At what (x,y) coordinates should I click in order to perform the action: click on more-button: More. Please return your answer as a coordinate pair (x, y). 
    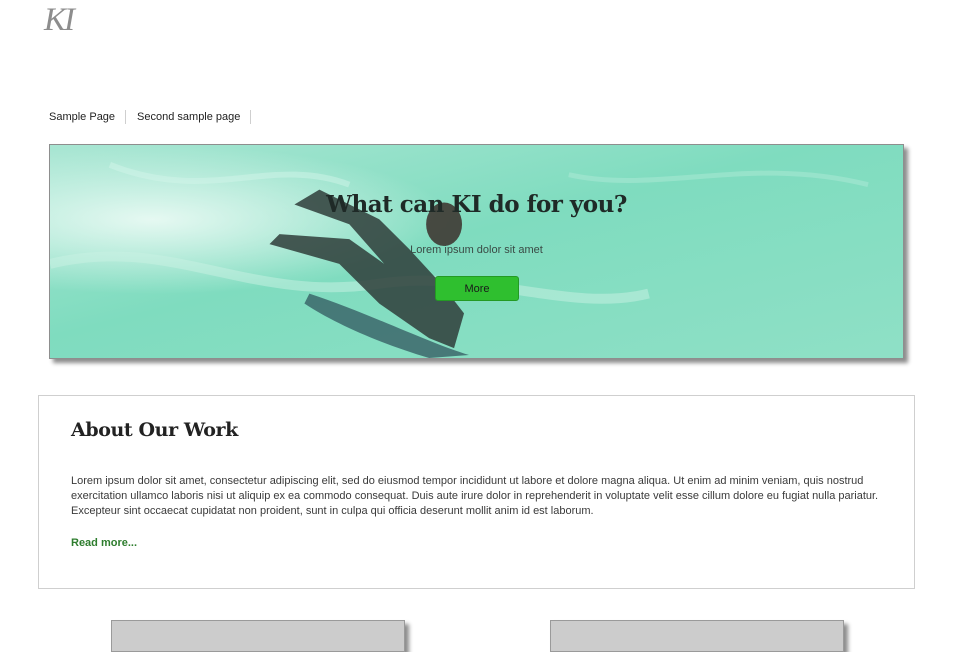
    Looking at the image, I should click on (477, 288).